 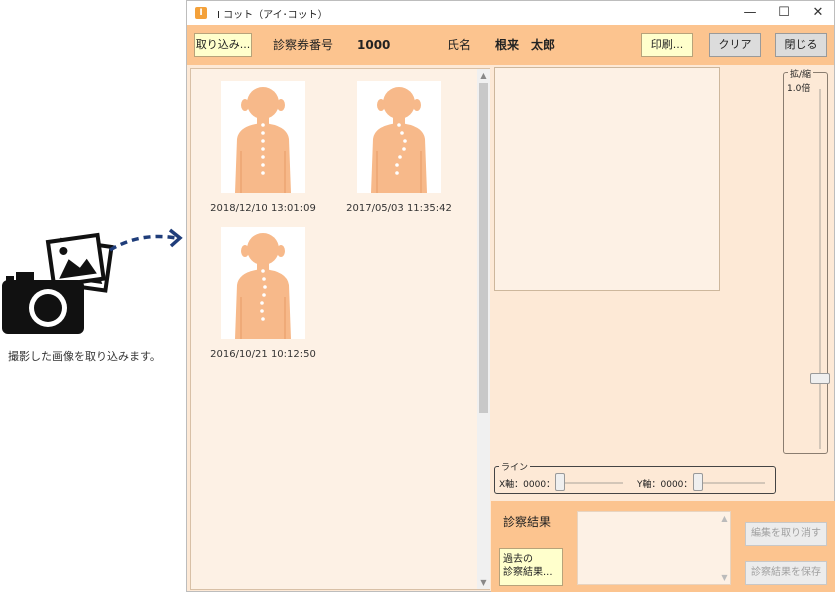 I want to click on image-viewer, so click(x=607, y=179).